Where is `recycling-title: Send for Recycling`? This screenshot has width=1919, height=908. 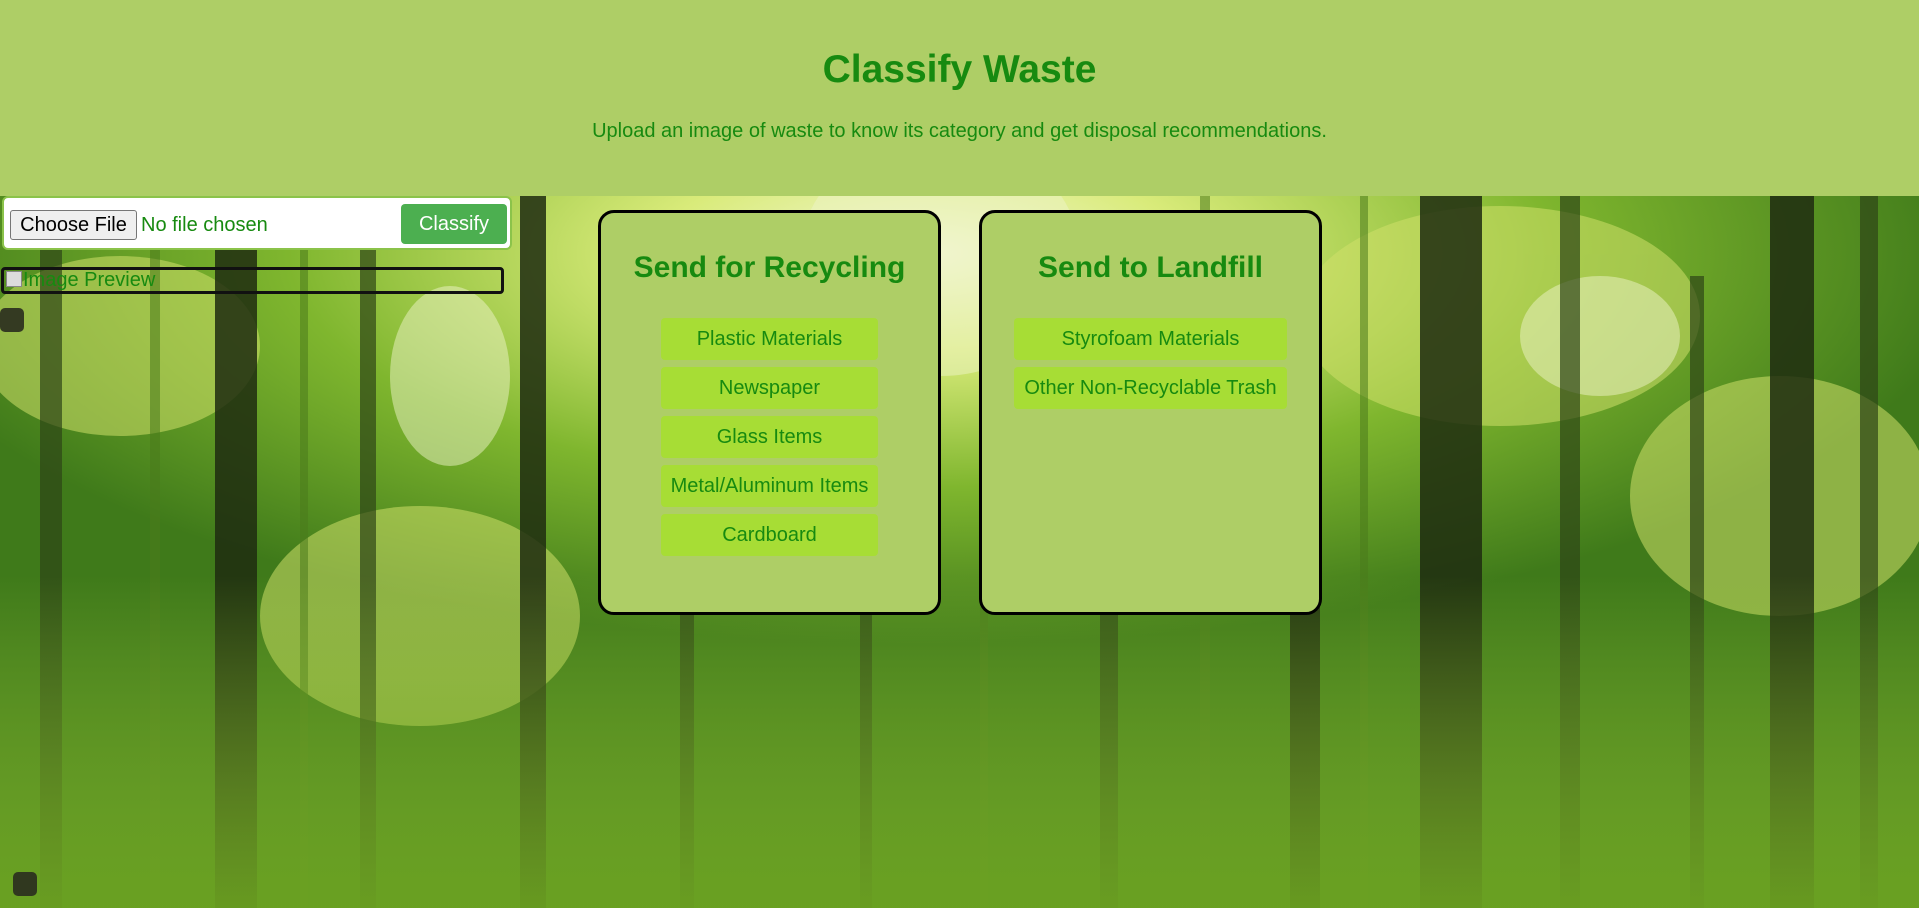
recycling-title: Send for Recycling is located at coordinates (769, 267).